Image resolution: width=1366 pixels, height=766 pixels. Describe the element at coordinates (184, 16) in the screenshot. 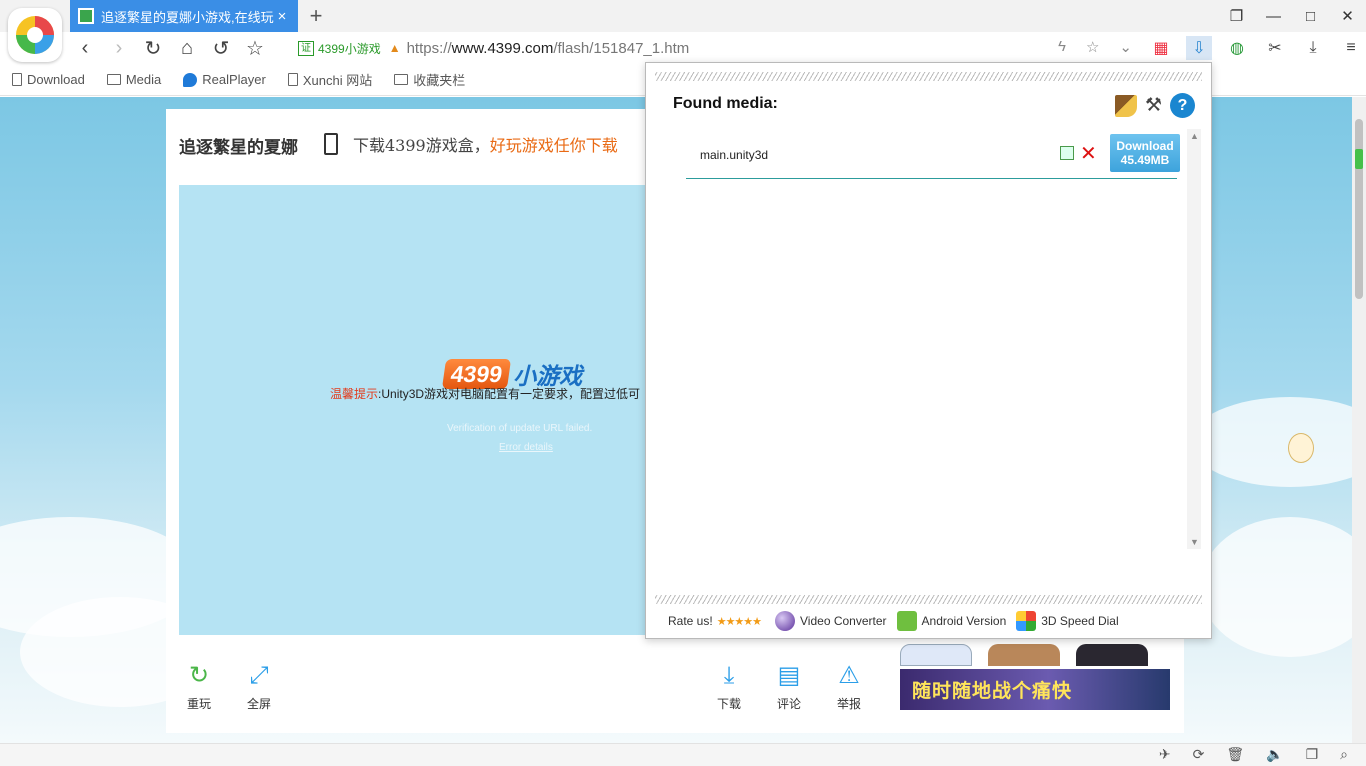

I see `browser-tab: 追逐繁星的夏娜小游戏,在线玩,4399小游戏 ×` at that location.